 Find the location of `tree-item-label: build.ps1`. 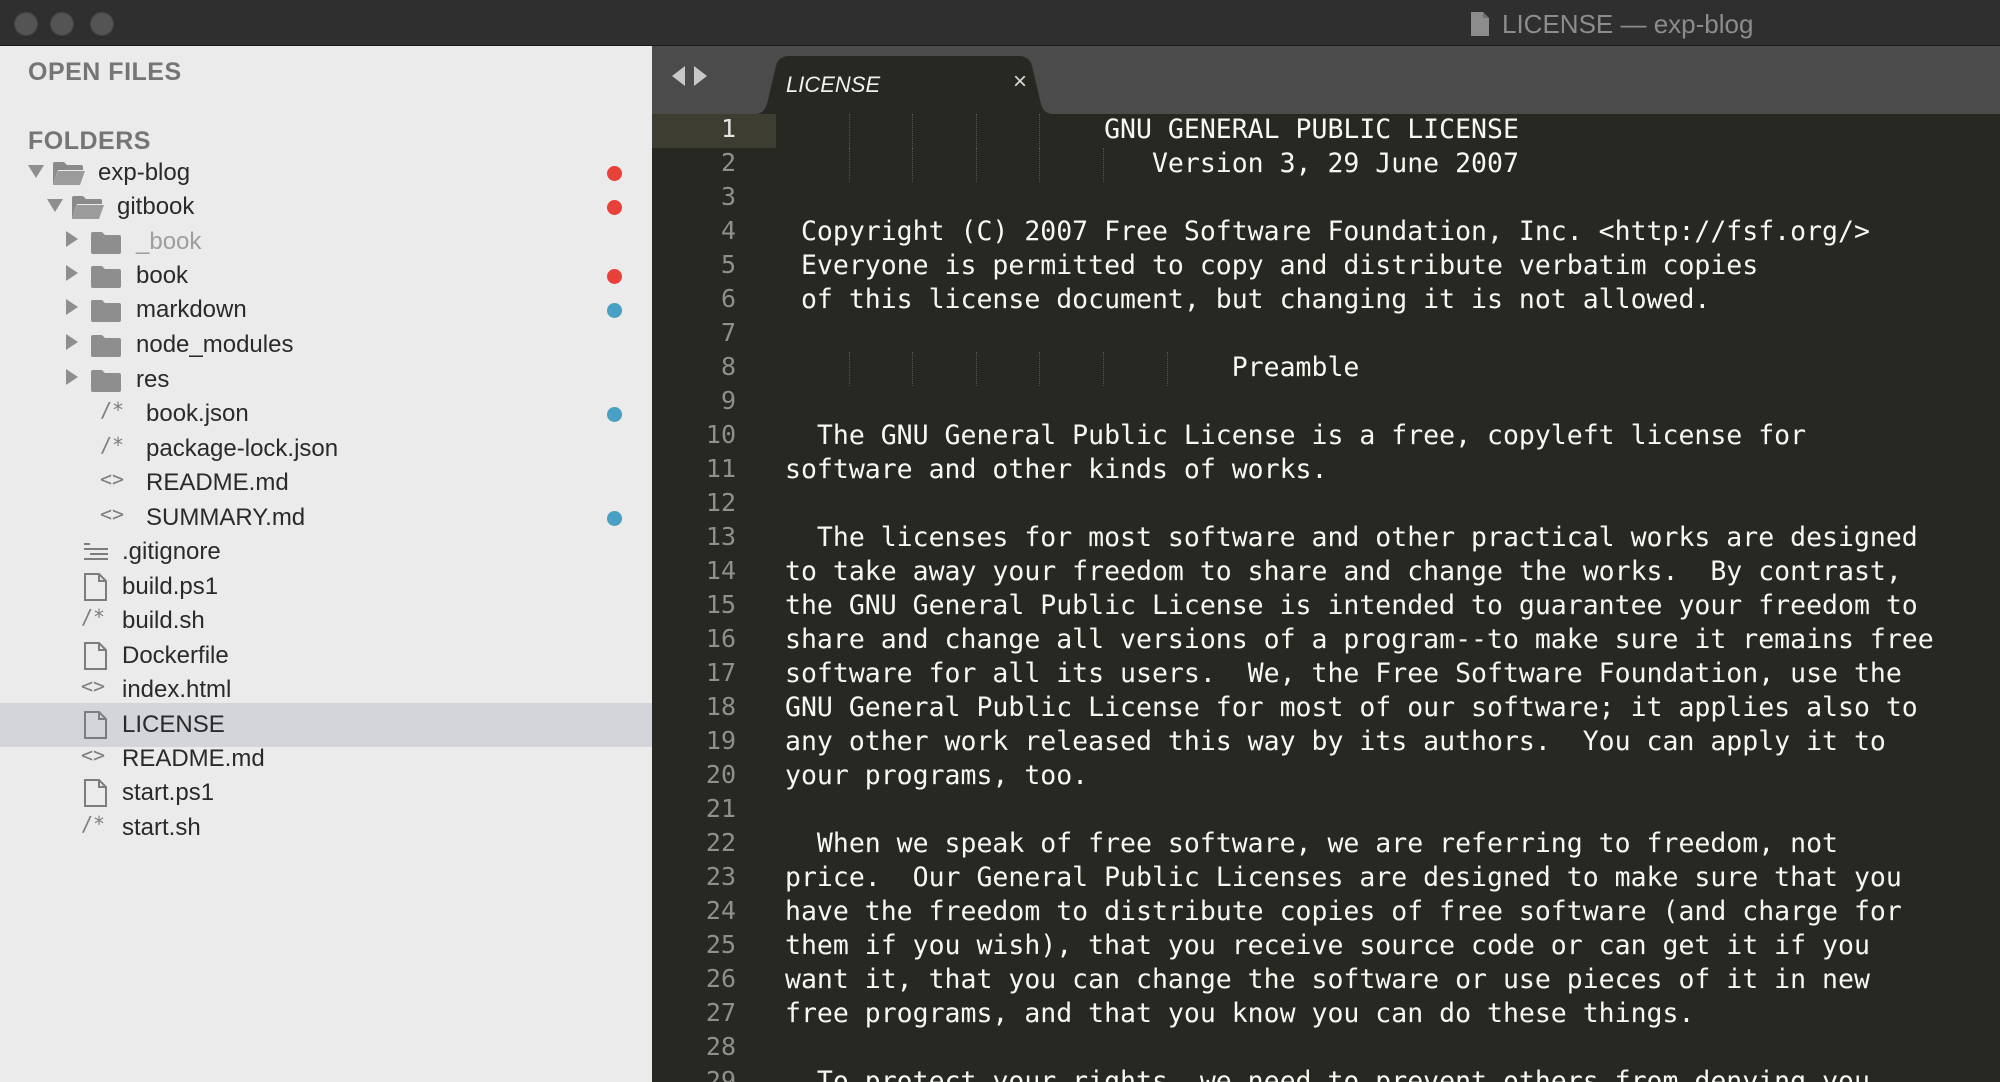

tree-item-label: build.ps1 is located at coordinates (170, 586).